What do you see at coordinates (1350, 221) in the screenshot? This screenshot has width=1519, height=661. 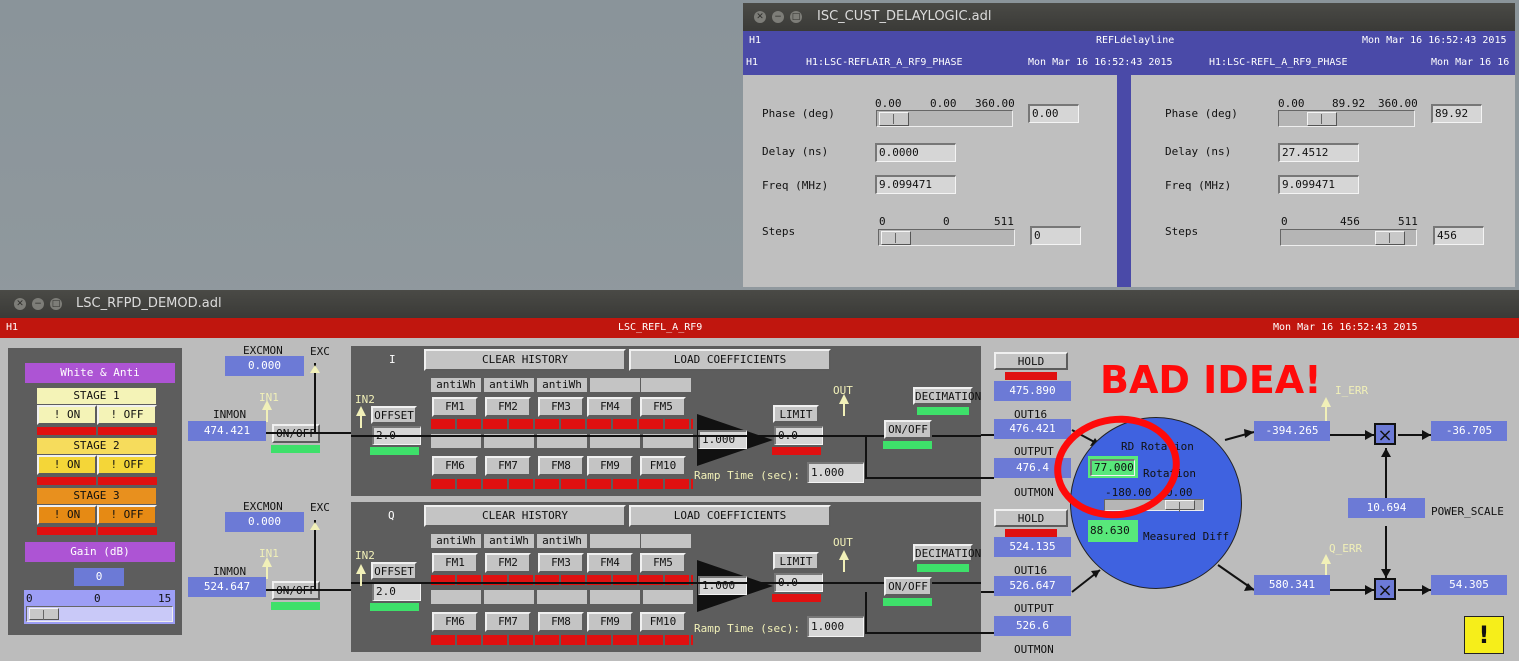 I see `steps-readback: 456` at bounding box center [1350, 221].